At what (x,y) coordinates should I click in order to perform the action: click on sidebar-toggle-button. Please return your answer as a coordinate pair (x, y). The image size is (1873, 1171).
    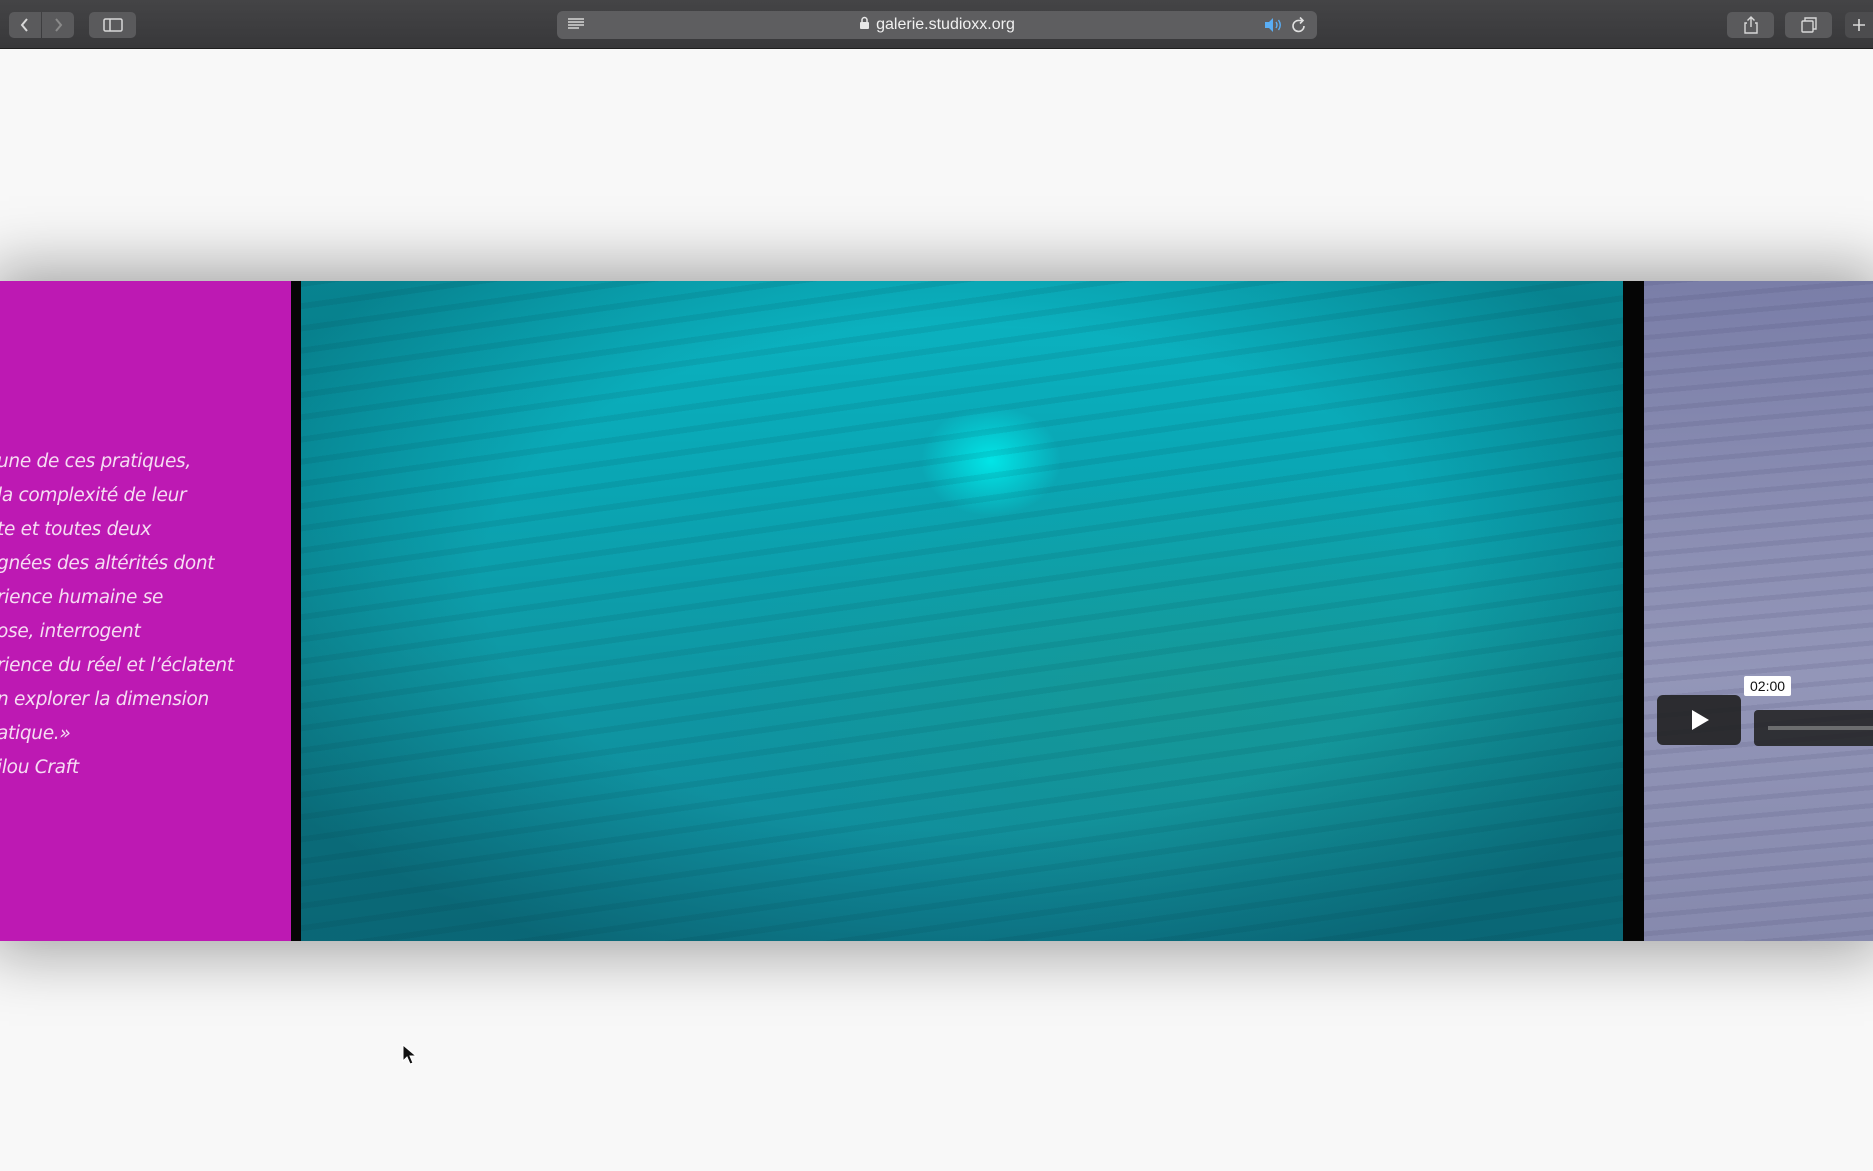
    Looking at the image, I should click on (112, 25).